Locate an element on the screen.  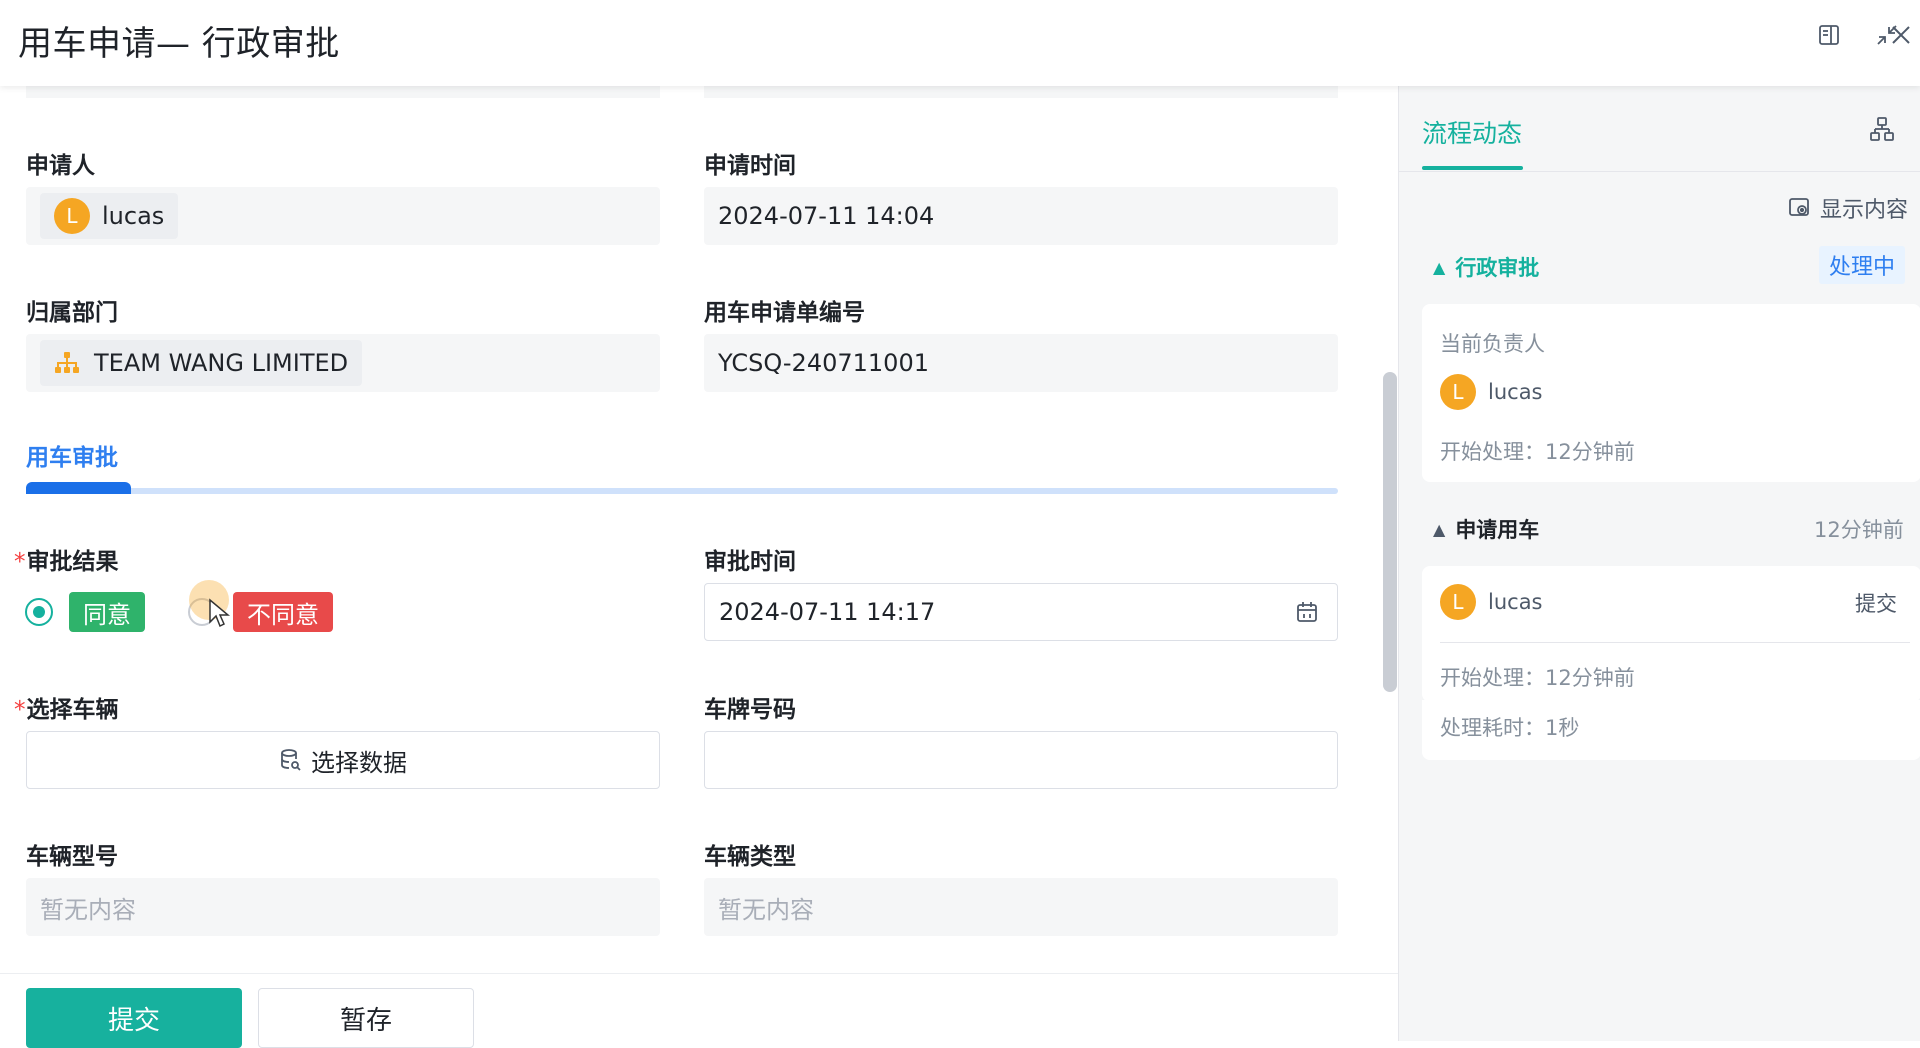
select-data-label: 选择数据 is located at coordinates (359, 762).